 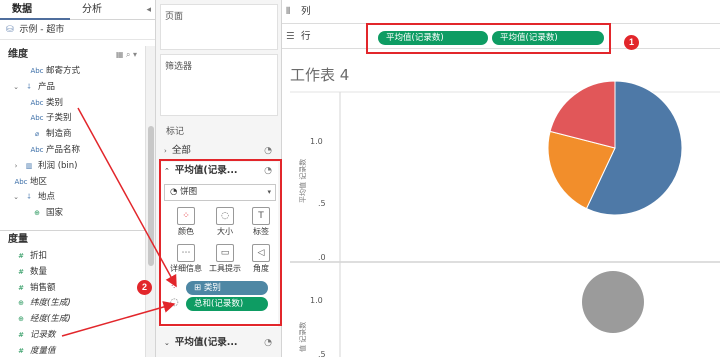 What do you see at coordinates (118, 319) in the screenshot?
I see `arrow-records-to-size` at bounding box center [118, 319].